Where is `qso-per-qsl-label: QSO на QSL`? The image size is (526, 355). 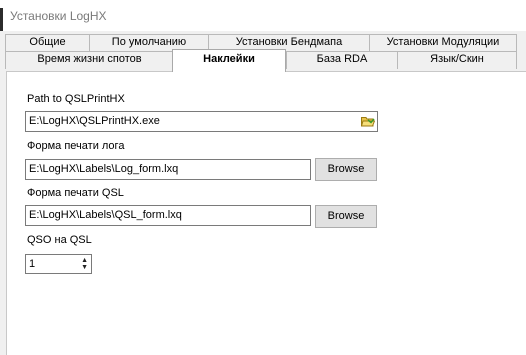
qso-per-qsl-label: QSO на QSL is located at coordinates (59, 240).